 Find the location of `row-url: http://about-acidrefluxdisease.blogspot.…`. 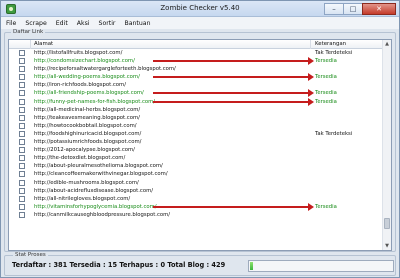

row-url: http://about-acidrefluxdisease.blogspot.… is located at coordinates (94, 190).